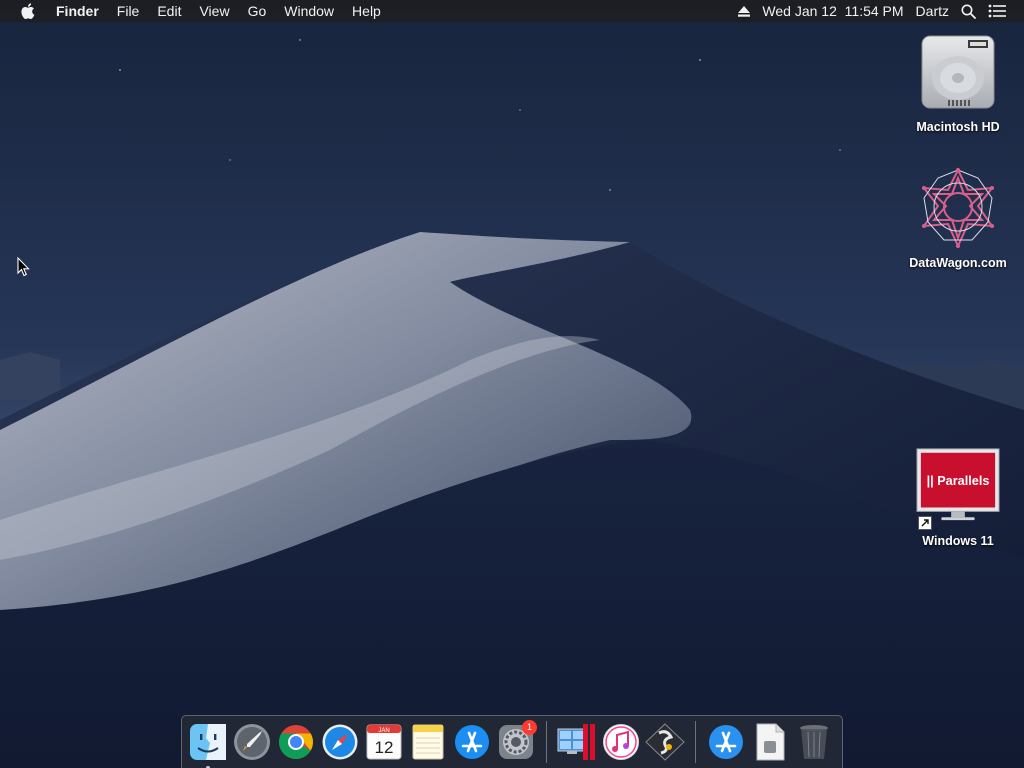 The width and height of the screenshot is (1024, 768). Describe the element at coordinates (214, 11) in the screenshot. I see `menu-view: View` at that location.